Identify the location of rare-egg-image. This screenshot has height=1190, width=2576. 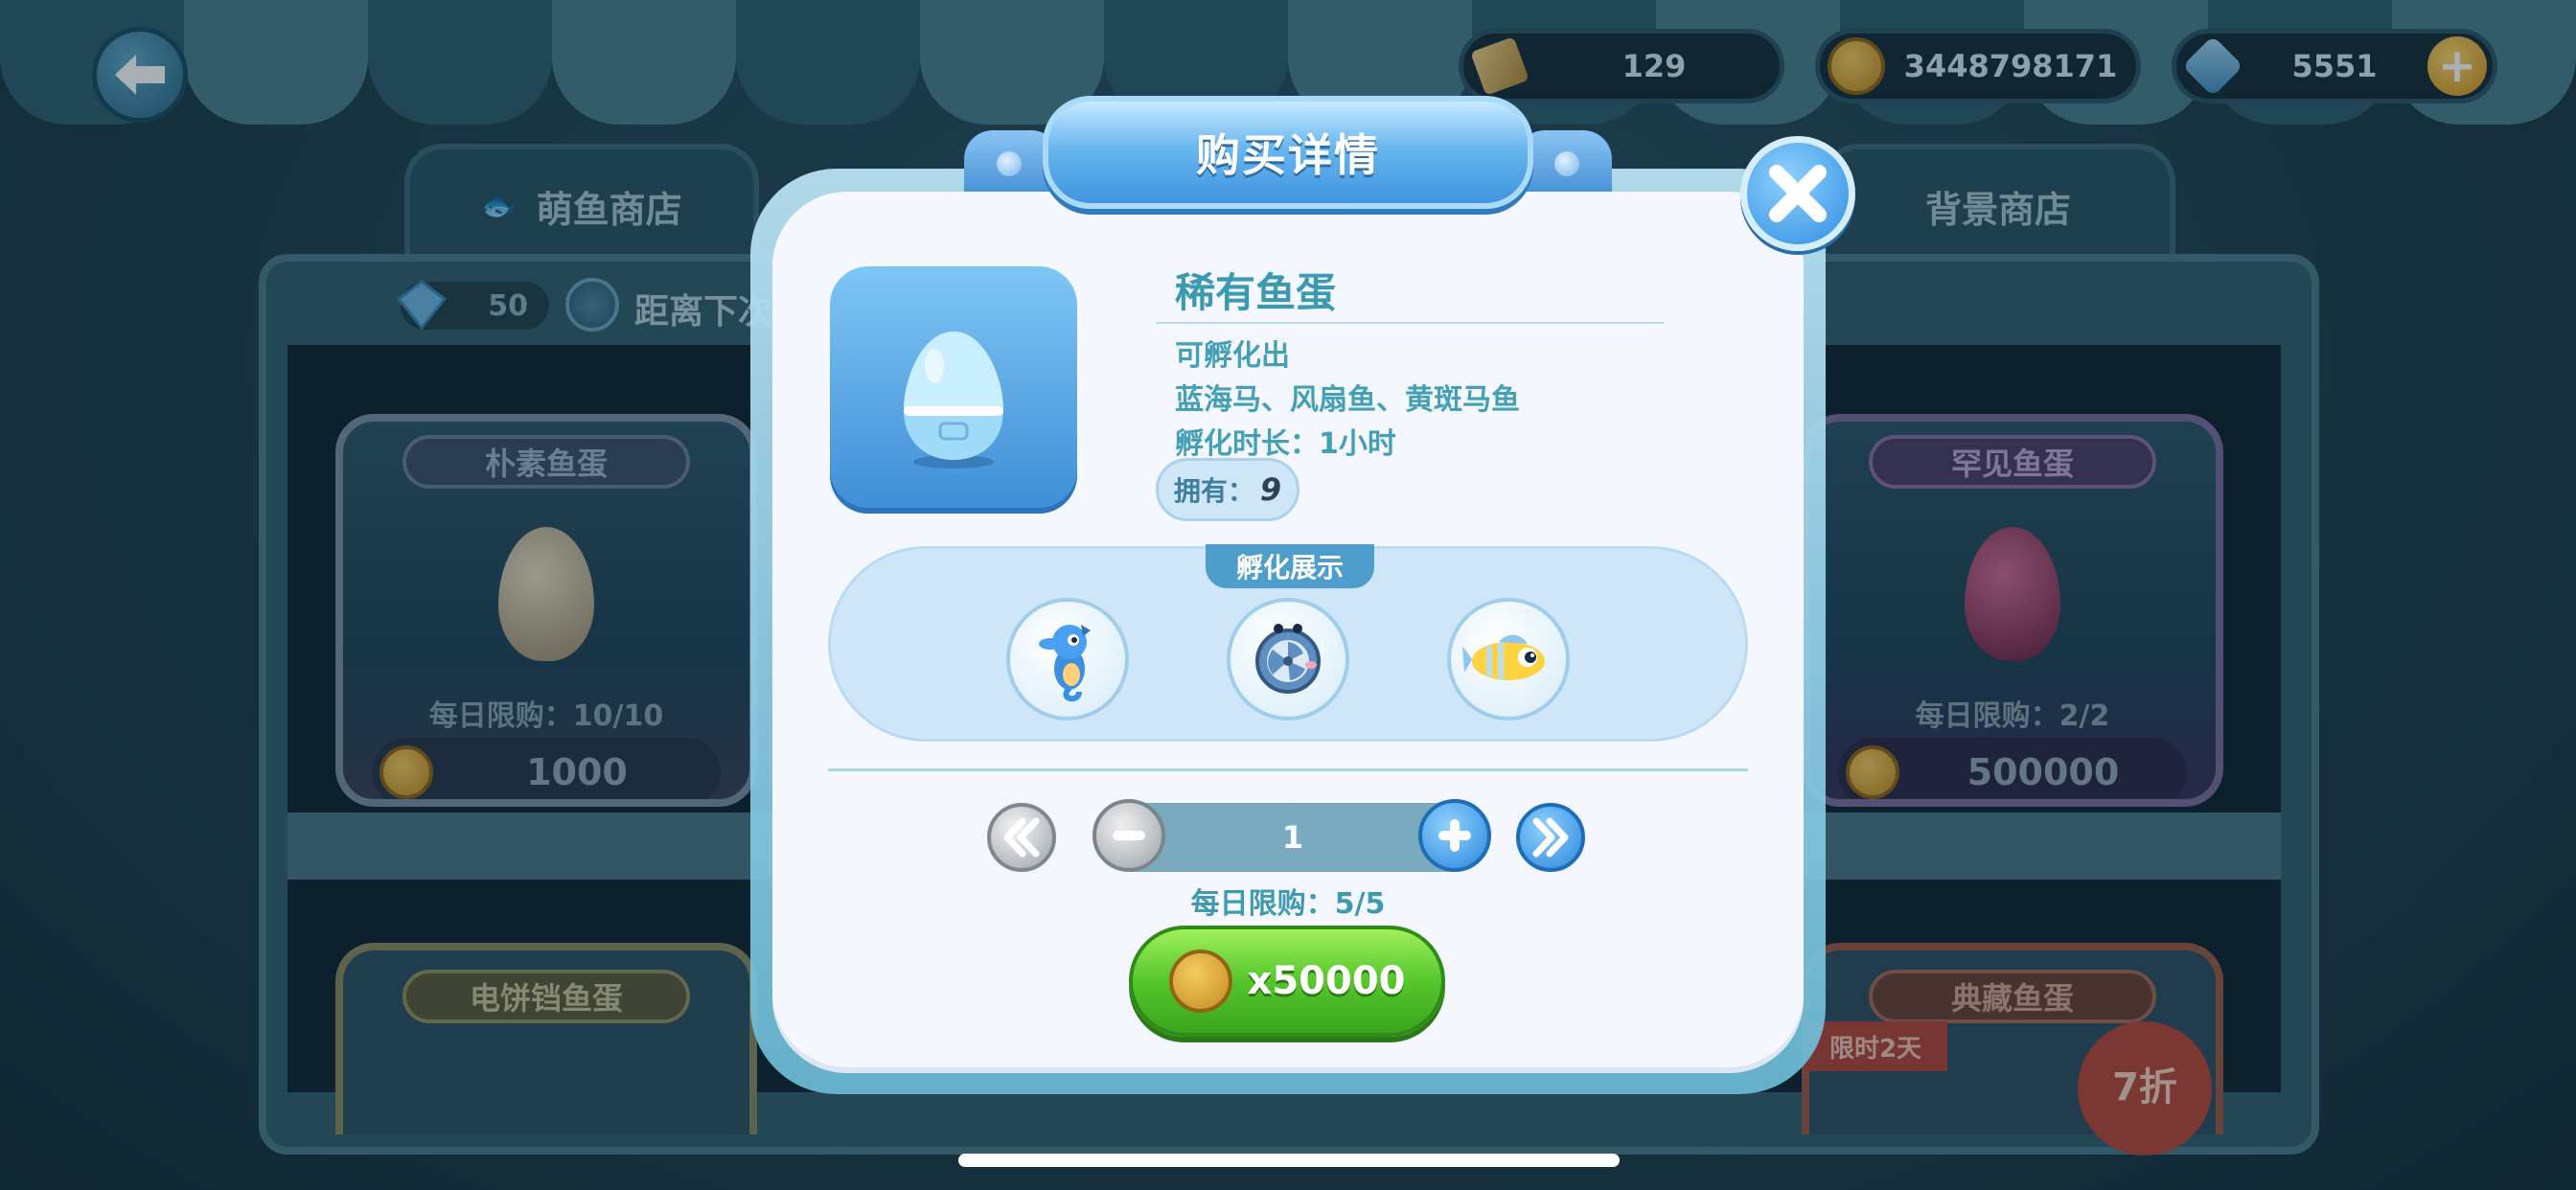
(953, 390).